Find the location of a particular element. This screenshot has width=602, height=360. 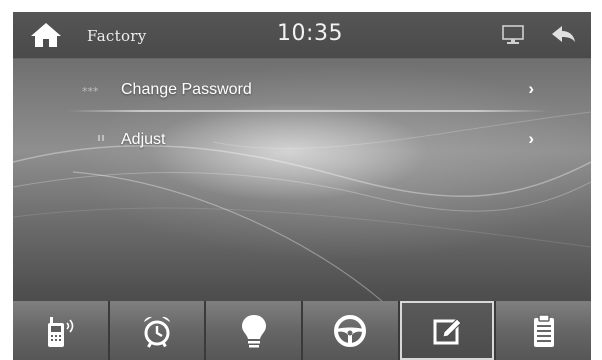

top-bar: Factory 10:35 is located at coordinates (302, 35).